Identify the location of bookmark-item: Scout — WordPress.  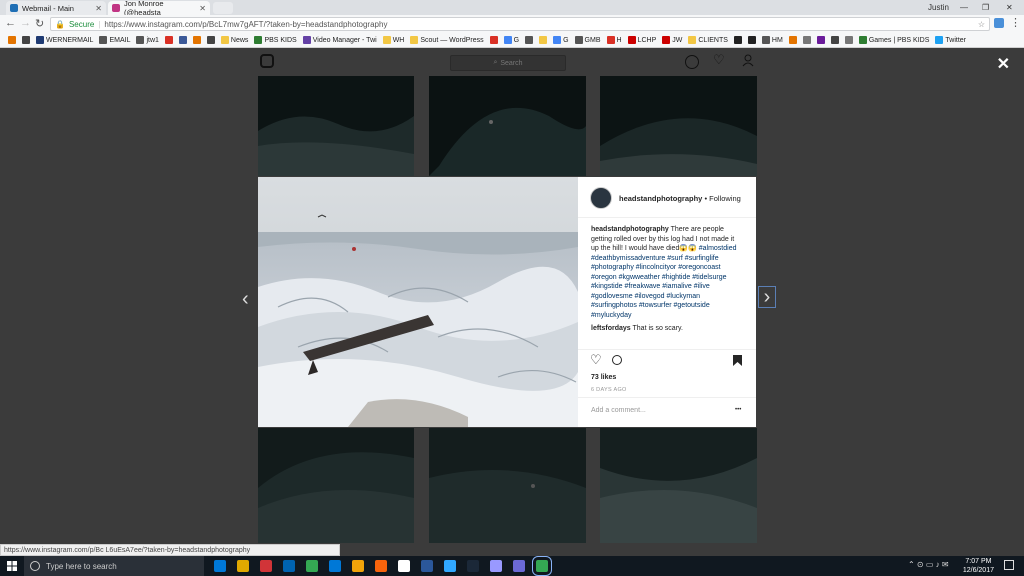
(447, 40).